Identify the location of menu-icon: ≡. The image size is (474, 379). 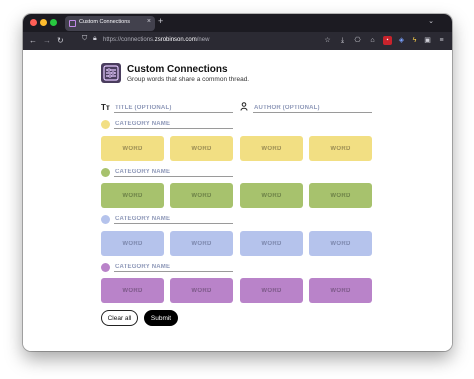
(441, 40).